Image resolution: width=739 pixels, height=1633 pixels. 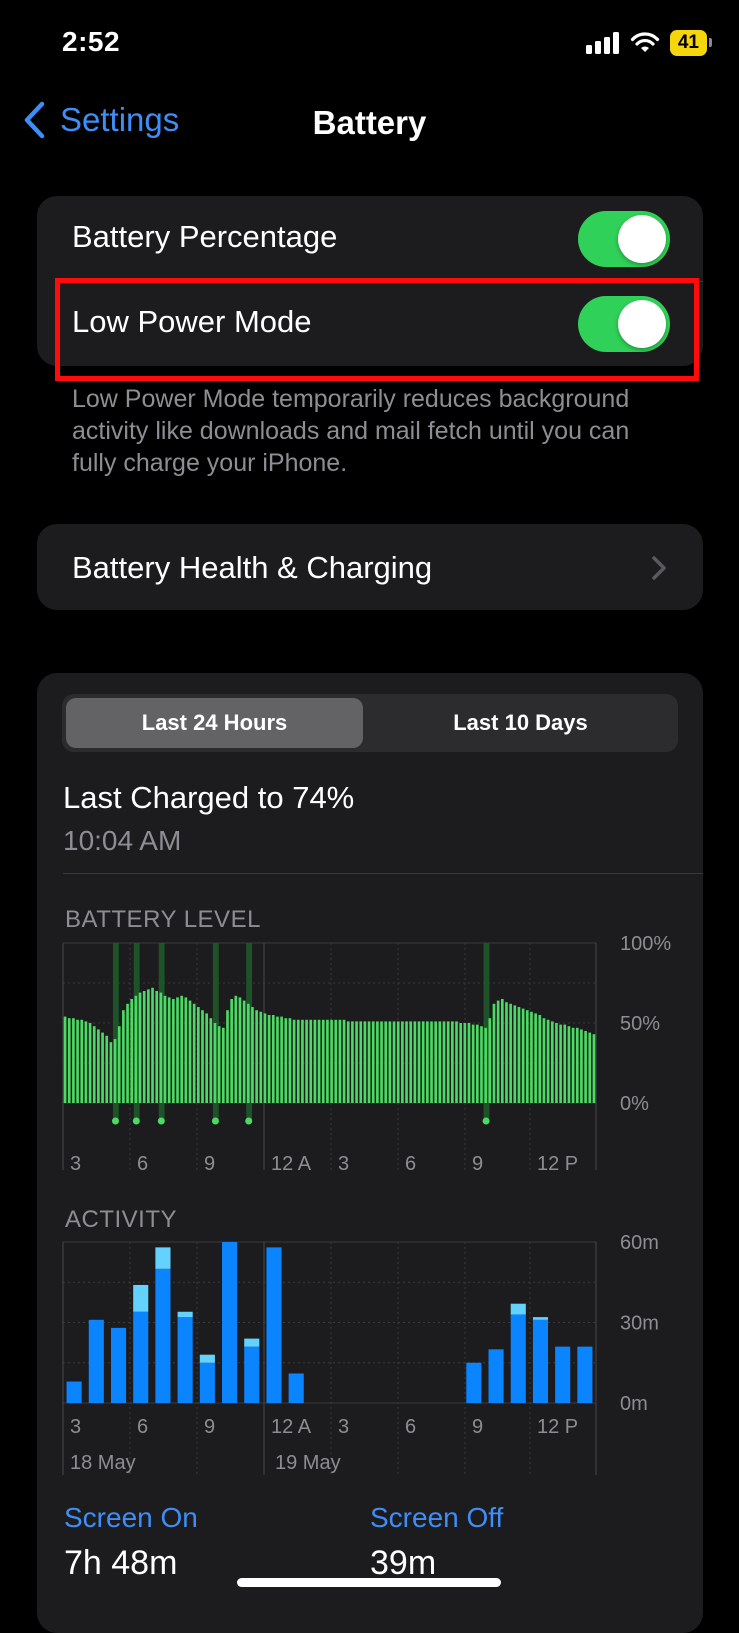 I want to click on date-label-18-may: 18 May, so click(x=103, y=1463).